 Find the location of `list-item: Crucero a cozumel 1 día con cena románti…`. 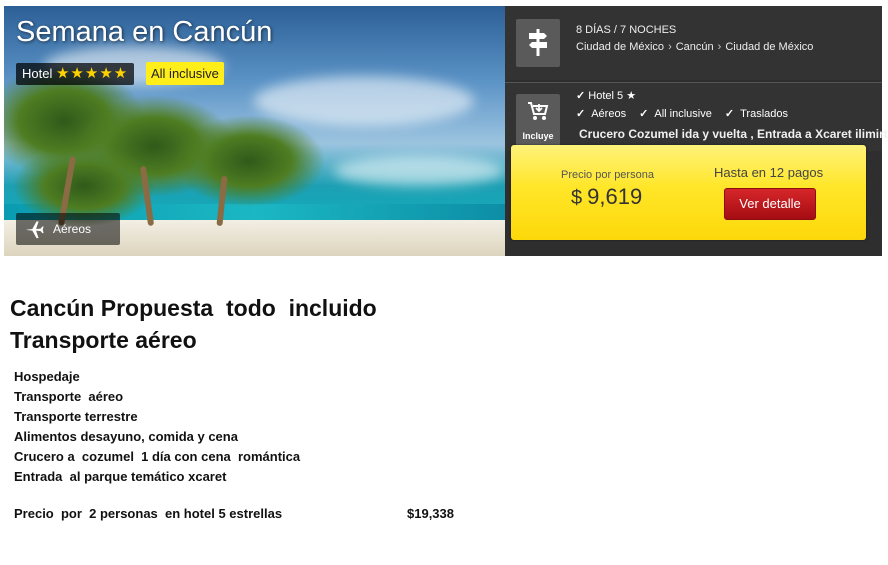

list-item: Crucero a cozumel 1 día con cena románti… is located at coordinates (157, 456).